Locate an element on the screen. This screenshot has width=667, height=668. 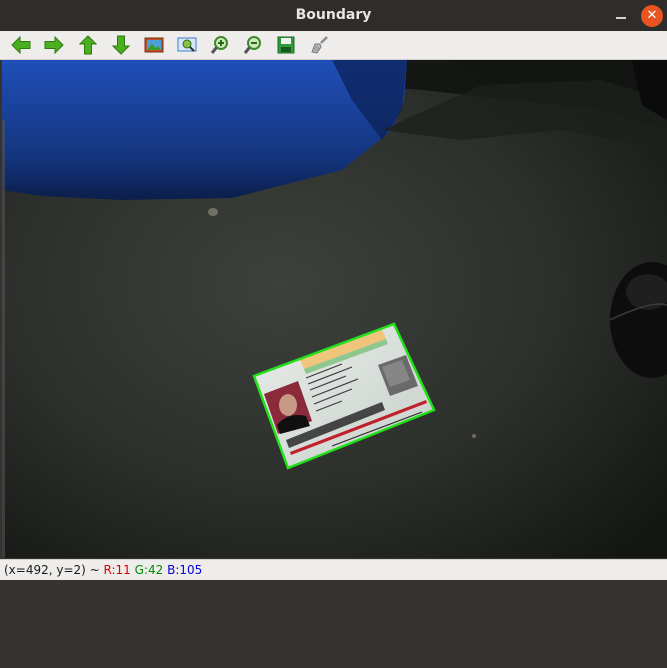
zoom-in-icon is located at coordinates (219, 45).